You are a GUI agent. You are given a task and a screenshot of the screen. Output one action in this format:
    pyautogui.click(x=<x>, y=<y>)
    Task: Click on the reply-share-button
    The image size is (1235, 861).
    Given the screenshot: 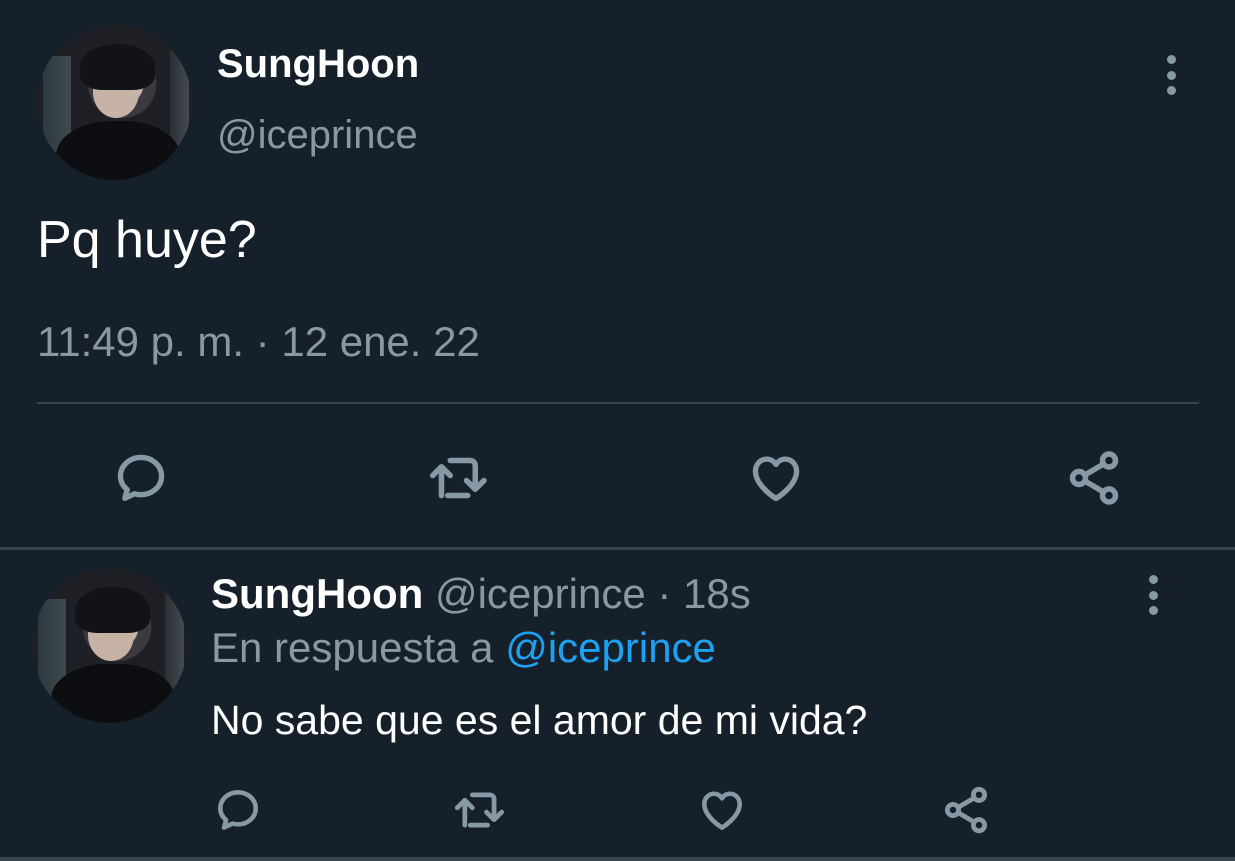 What is the action you would take?
    pyautogui.click(x=966, y=810)
    